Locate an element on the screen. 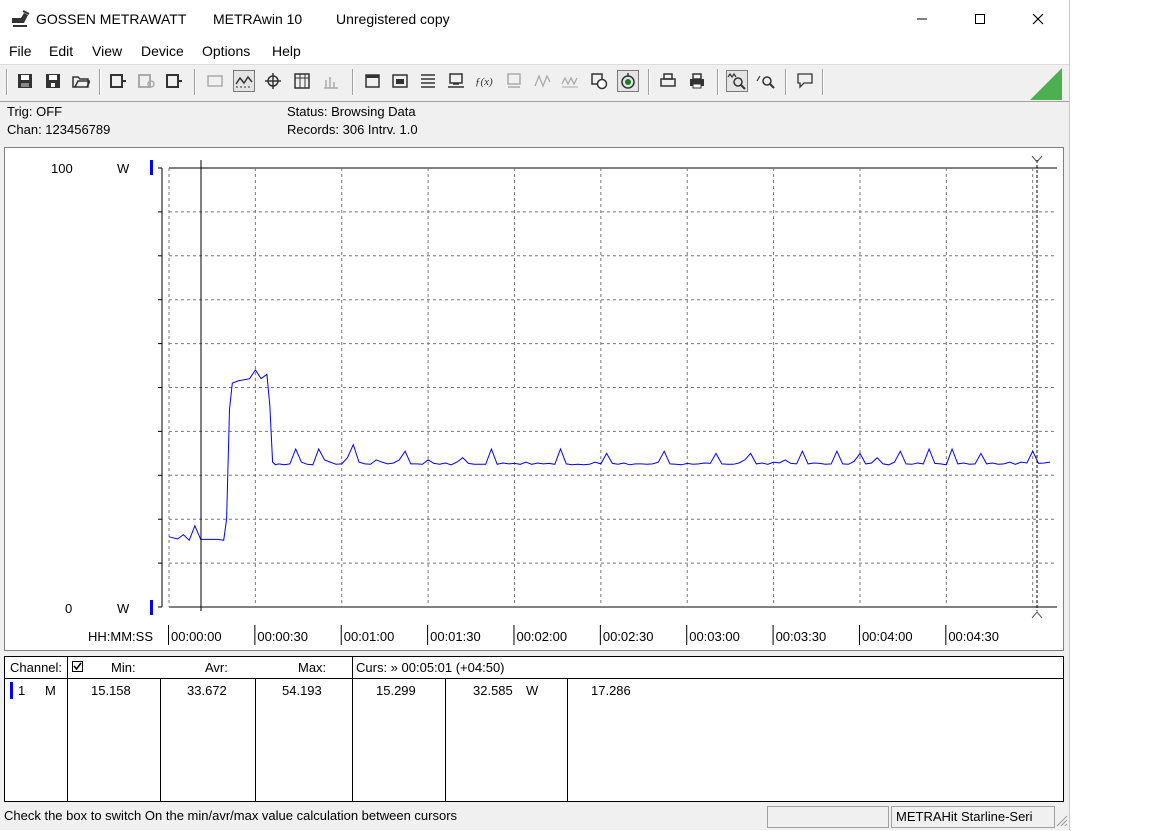 This screenshot has height=831, width=1152. computer-button is located at coordinates (456, 81).